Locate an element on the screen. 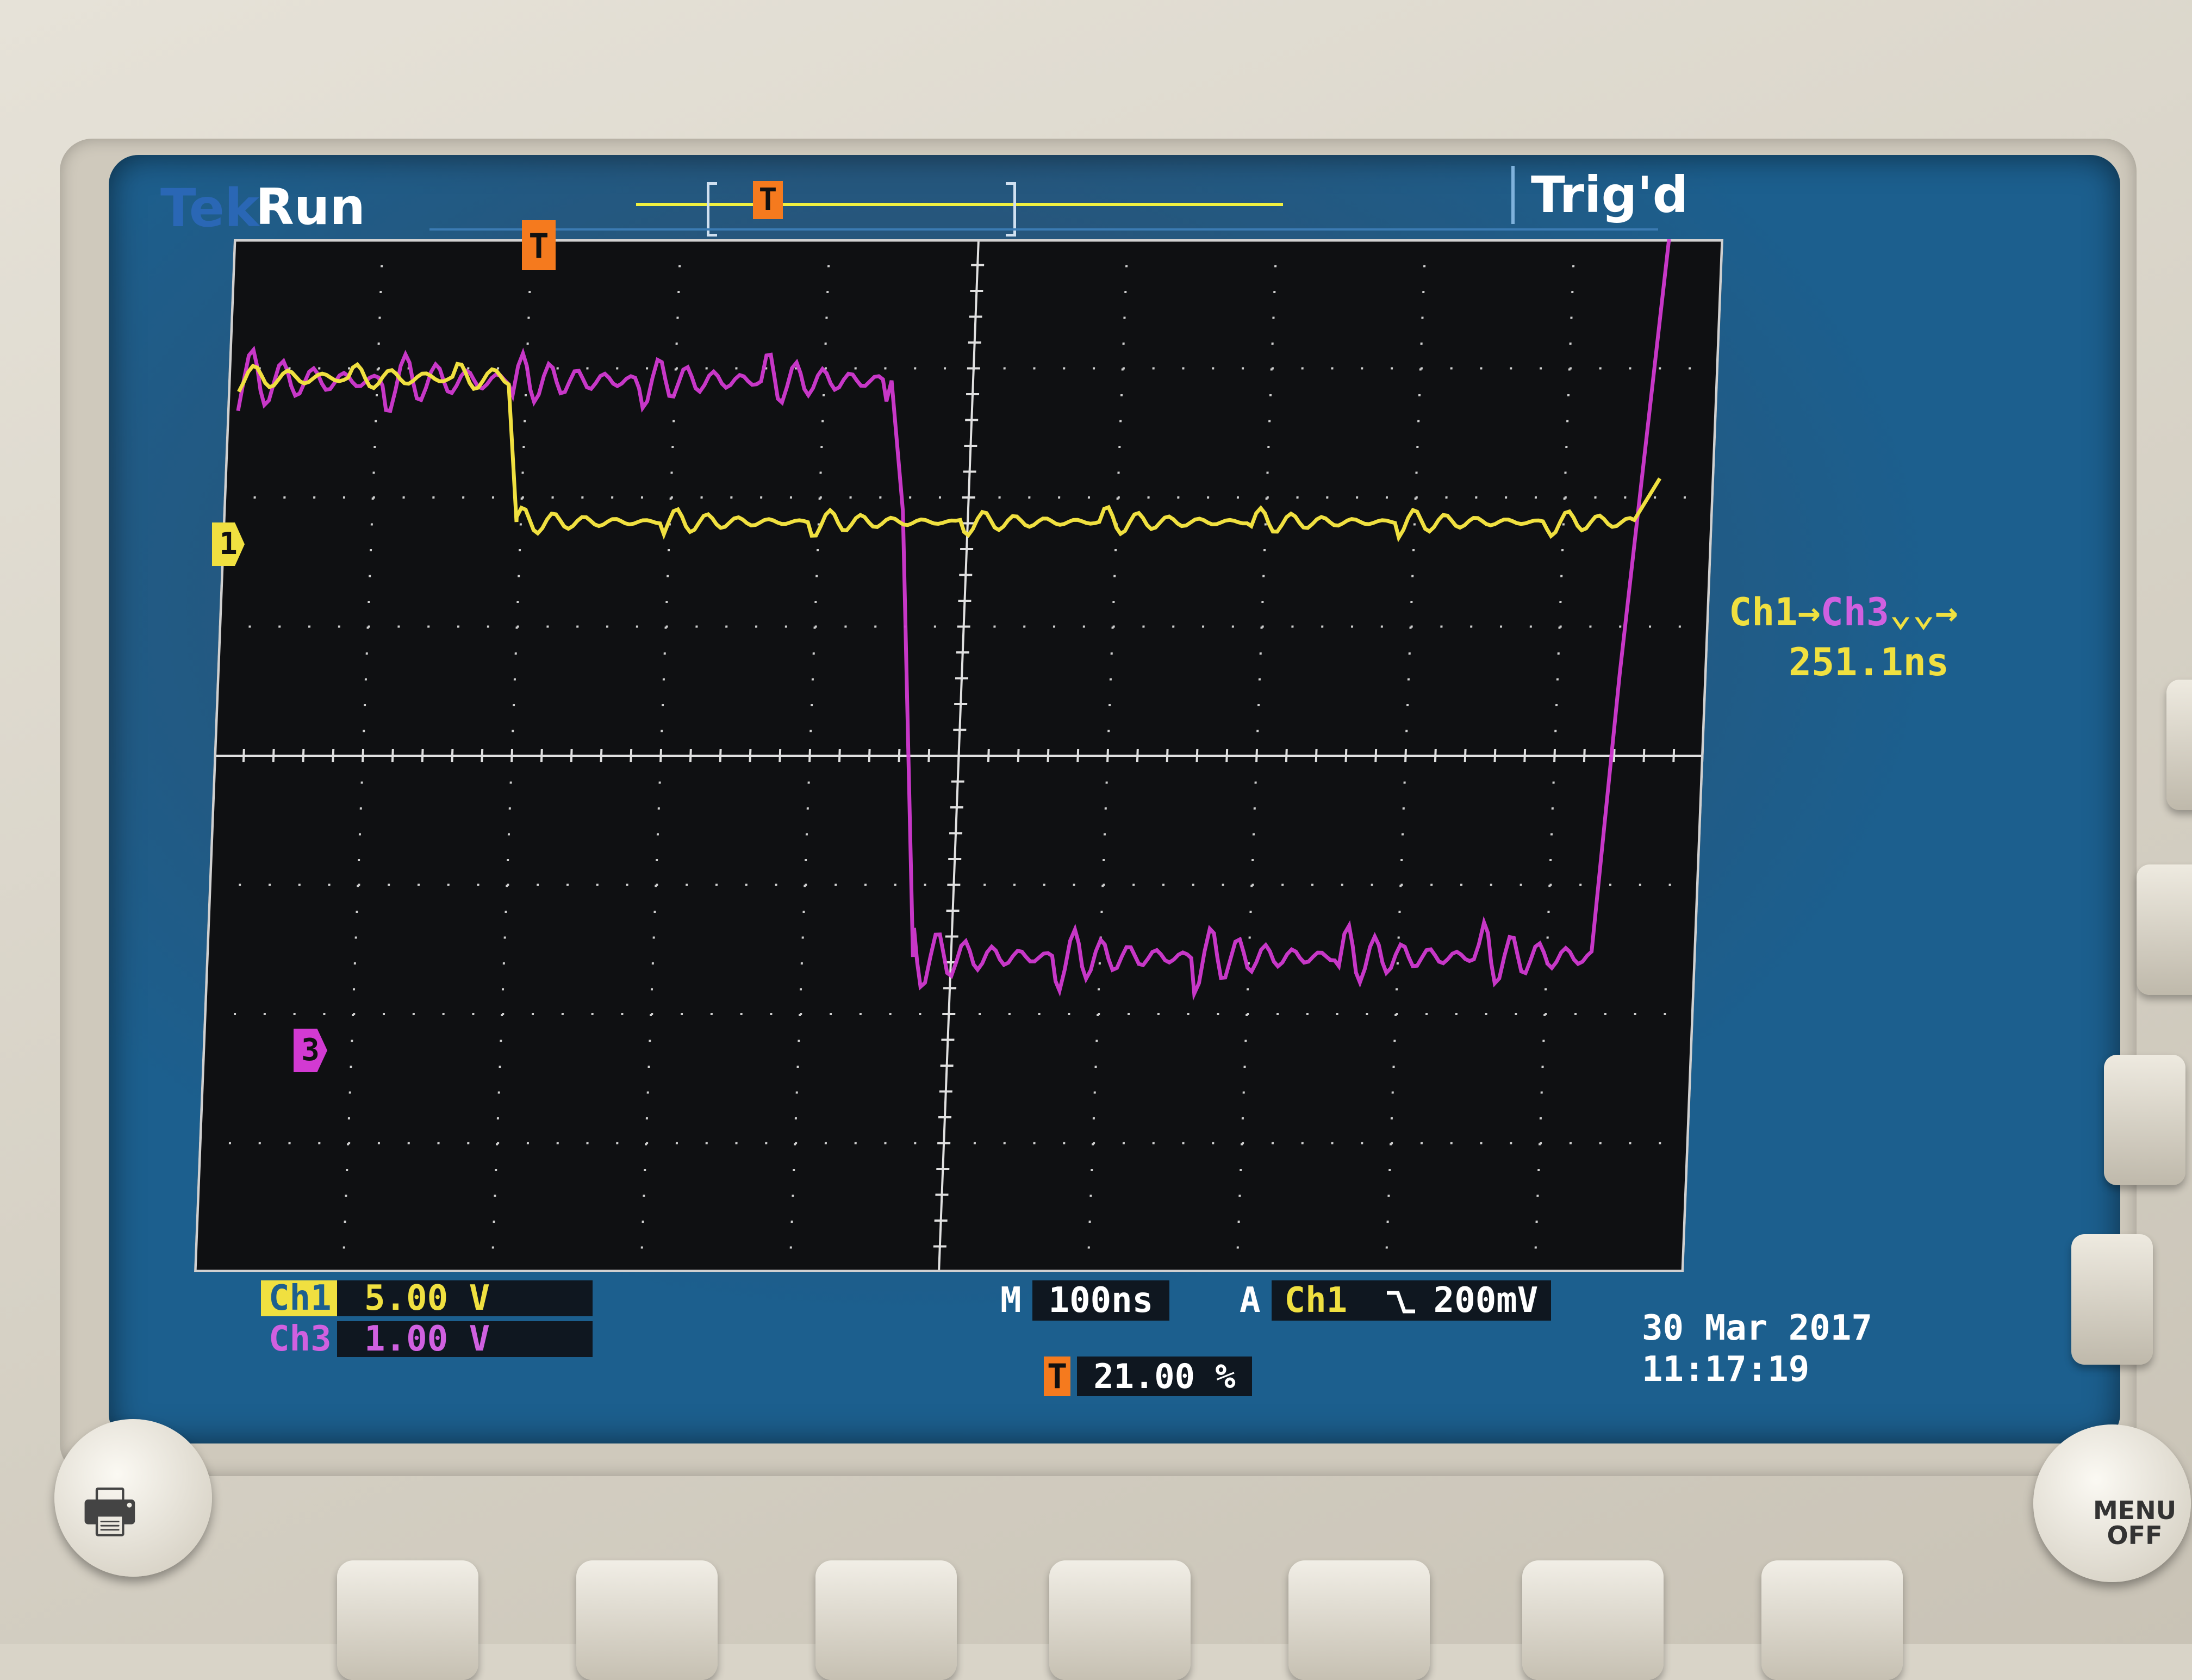 The width and height of the screenshot is (2192, 1680). timebase-readout: M 100ns is located at coordinates (1085, 1300).